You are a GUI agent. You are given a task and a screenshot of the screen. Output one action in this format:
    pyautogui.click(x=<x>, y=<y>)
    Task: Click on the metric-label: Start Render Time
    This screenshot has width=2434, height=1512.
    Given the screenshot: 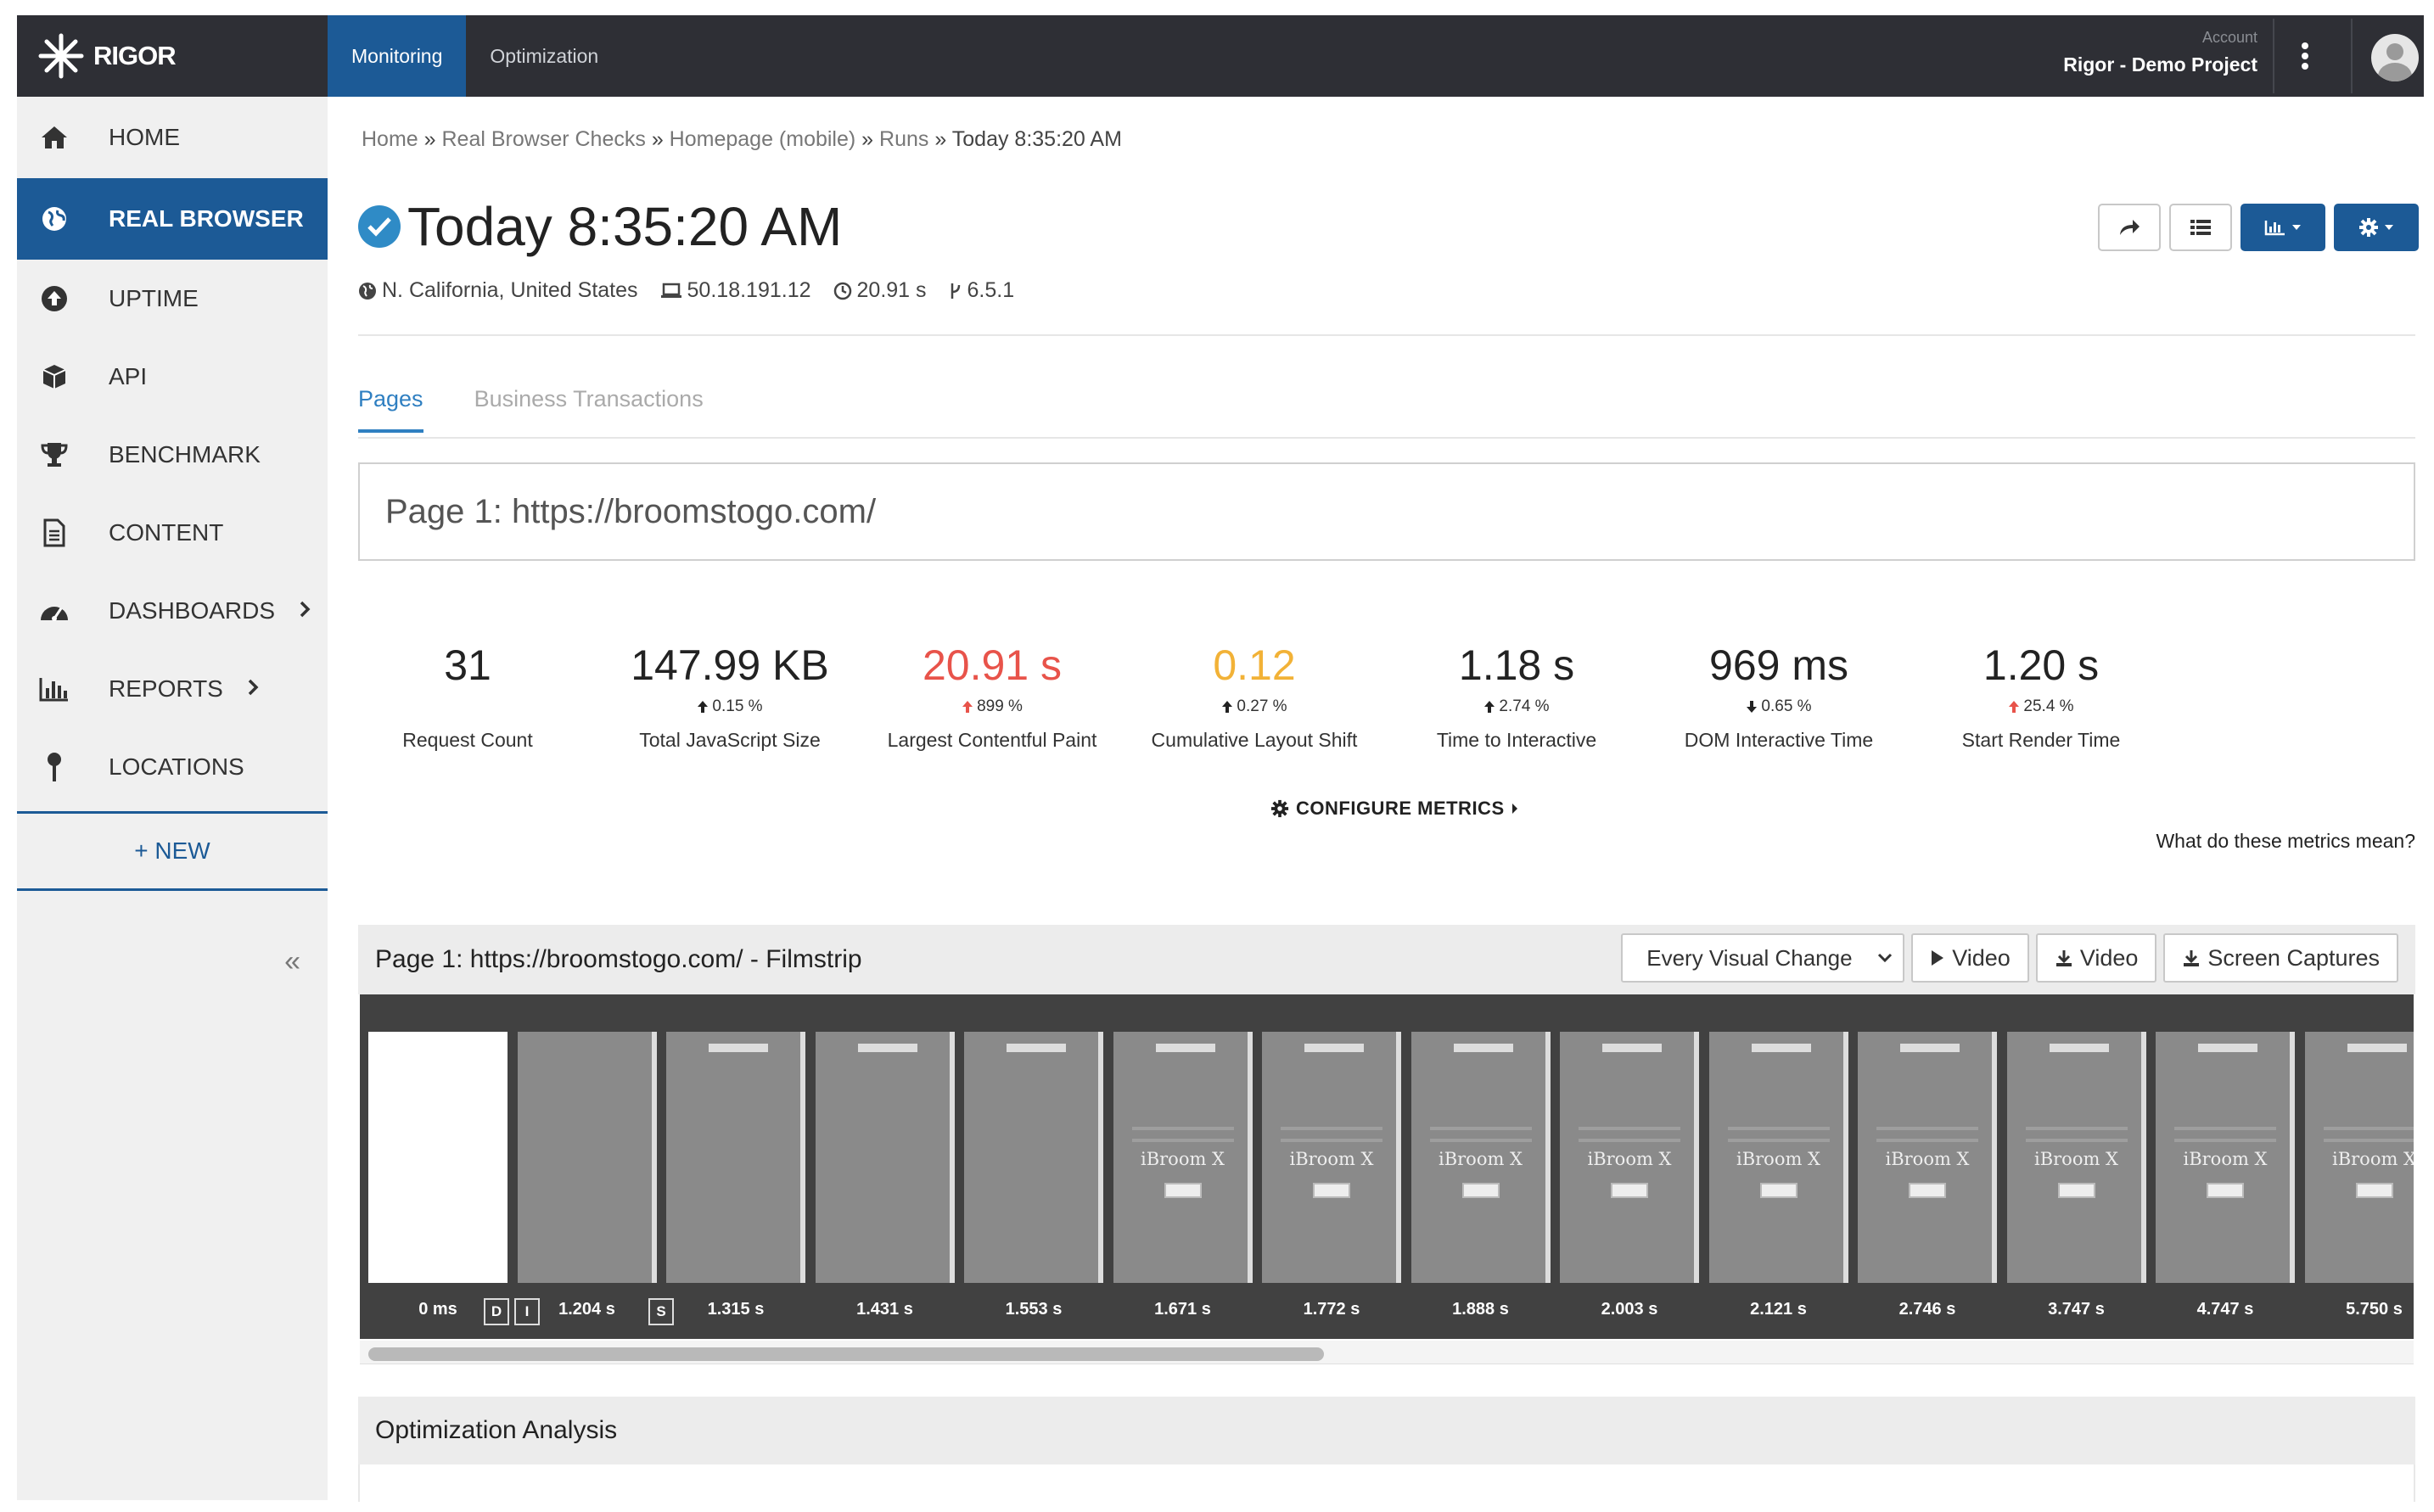 What is the action you would take?
    pyautogui.click(x=2041, y=740)
    